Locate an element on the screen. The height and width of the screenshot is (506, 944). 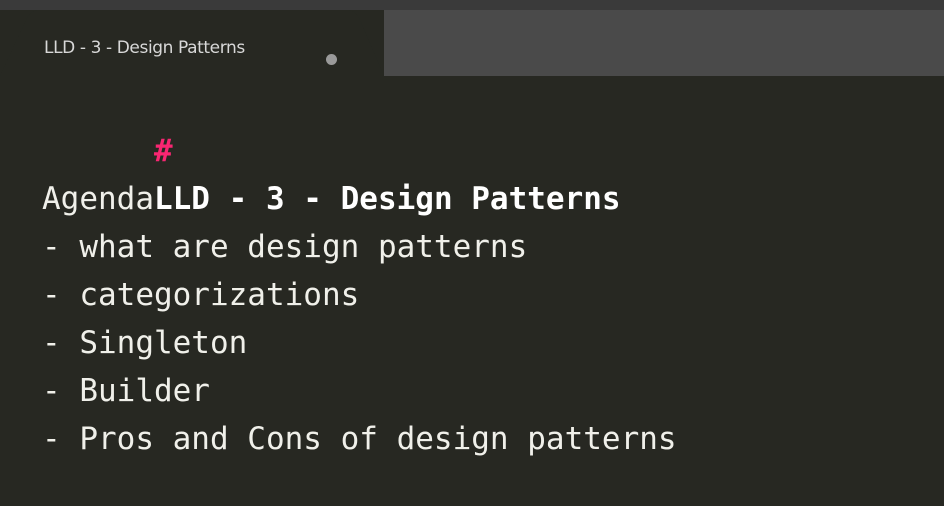
list-item: - Builder is located at coordinates (126, 391).